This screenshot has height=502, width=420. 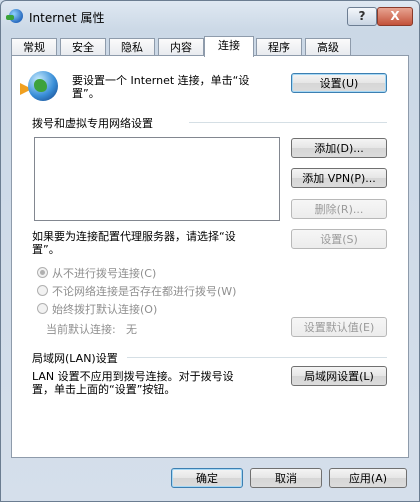 What do you see at coordinates (288, 122) in the screenshot?
I see `dialup-divider` at bounding box center [288, 122].